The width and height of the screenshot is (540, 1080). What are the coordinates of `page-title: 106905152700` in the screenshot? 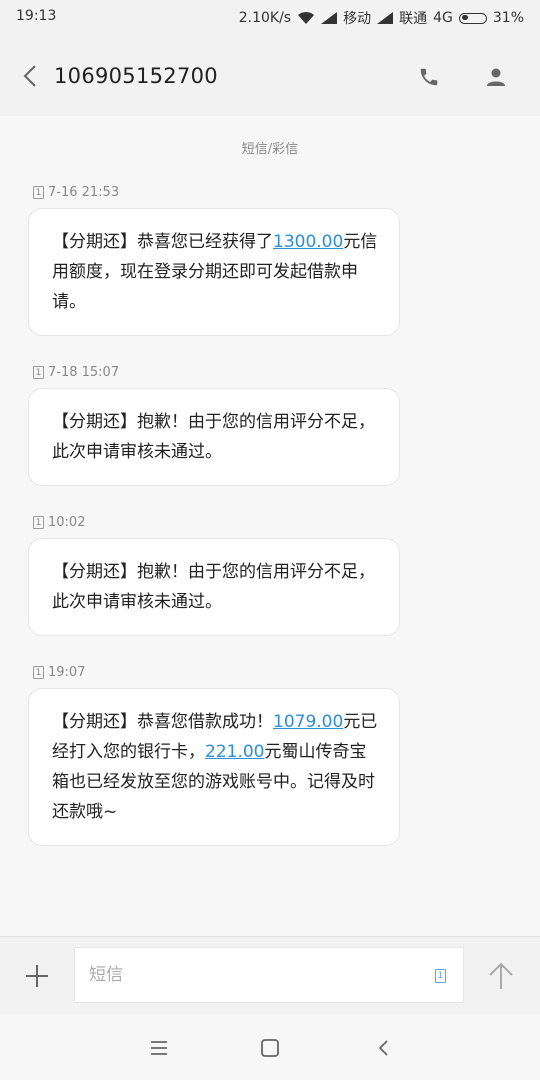 It's located at (136, 76).